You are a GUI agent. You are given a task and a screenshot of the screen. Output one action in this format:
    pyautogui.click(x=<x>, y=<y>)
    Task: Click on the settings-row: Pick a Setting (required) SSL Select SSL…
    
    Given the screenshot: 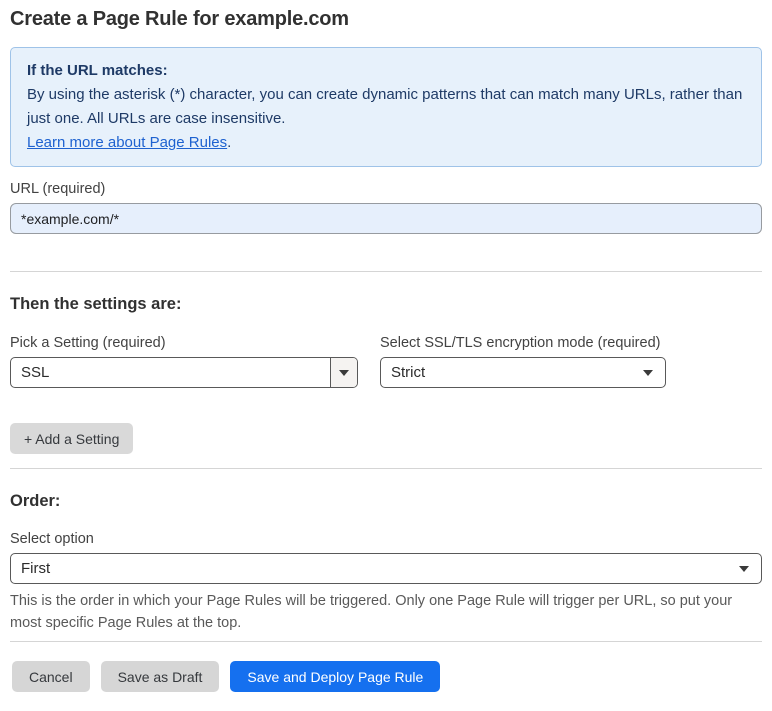 What is the action you would take?
    pyautogui.click(x=386, y=361)
    